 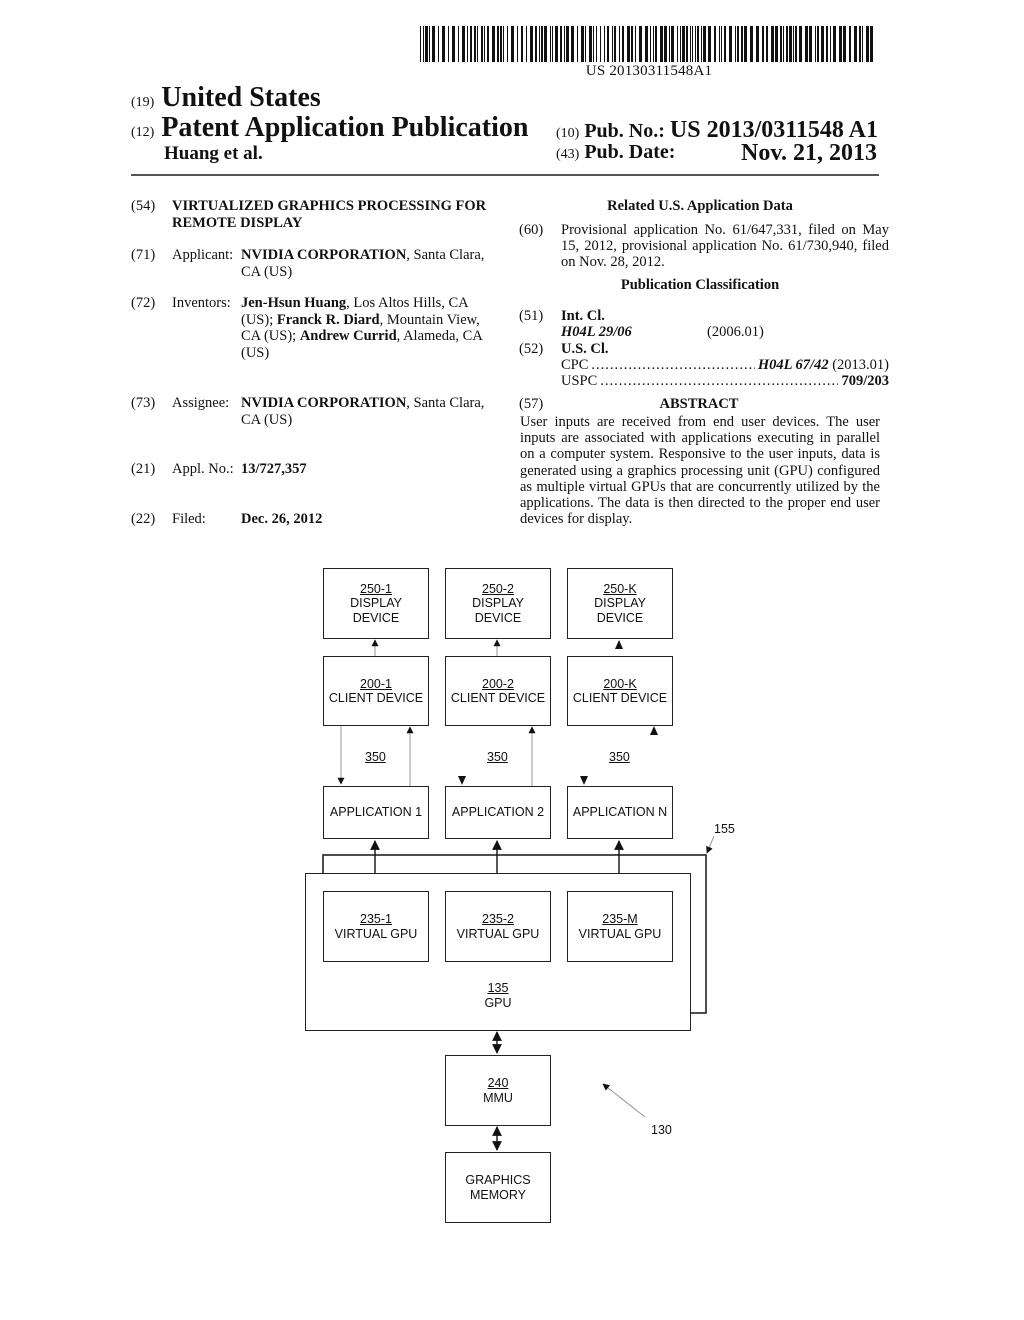 I want to click on display-device-box: 250-K DISPLAY DEVICE, so click(x=620, y=603).